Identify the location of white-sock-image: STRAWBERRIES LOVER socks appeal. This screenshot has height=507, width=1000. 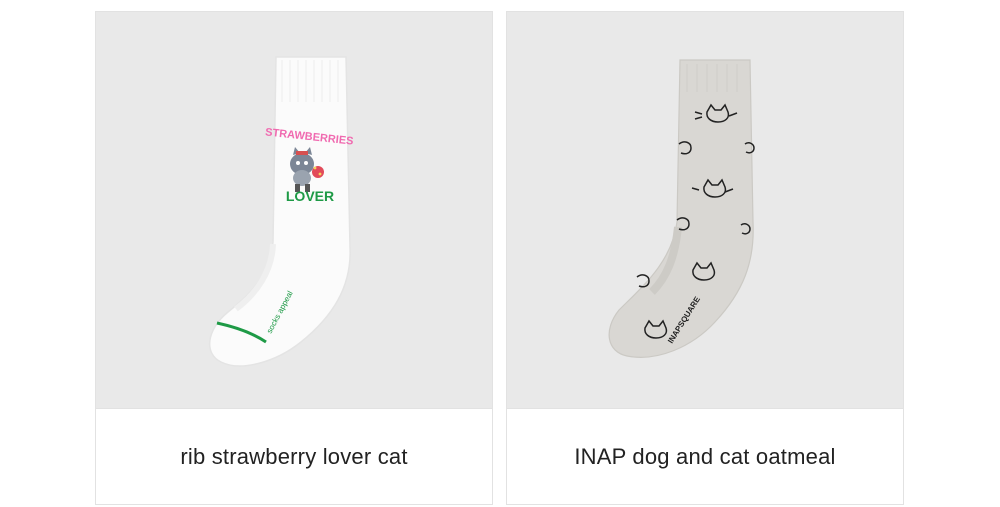
(281, 211).